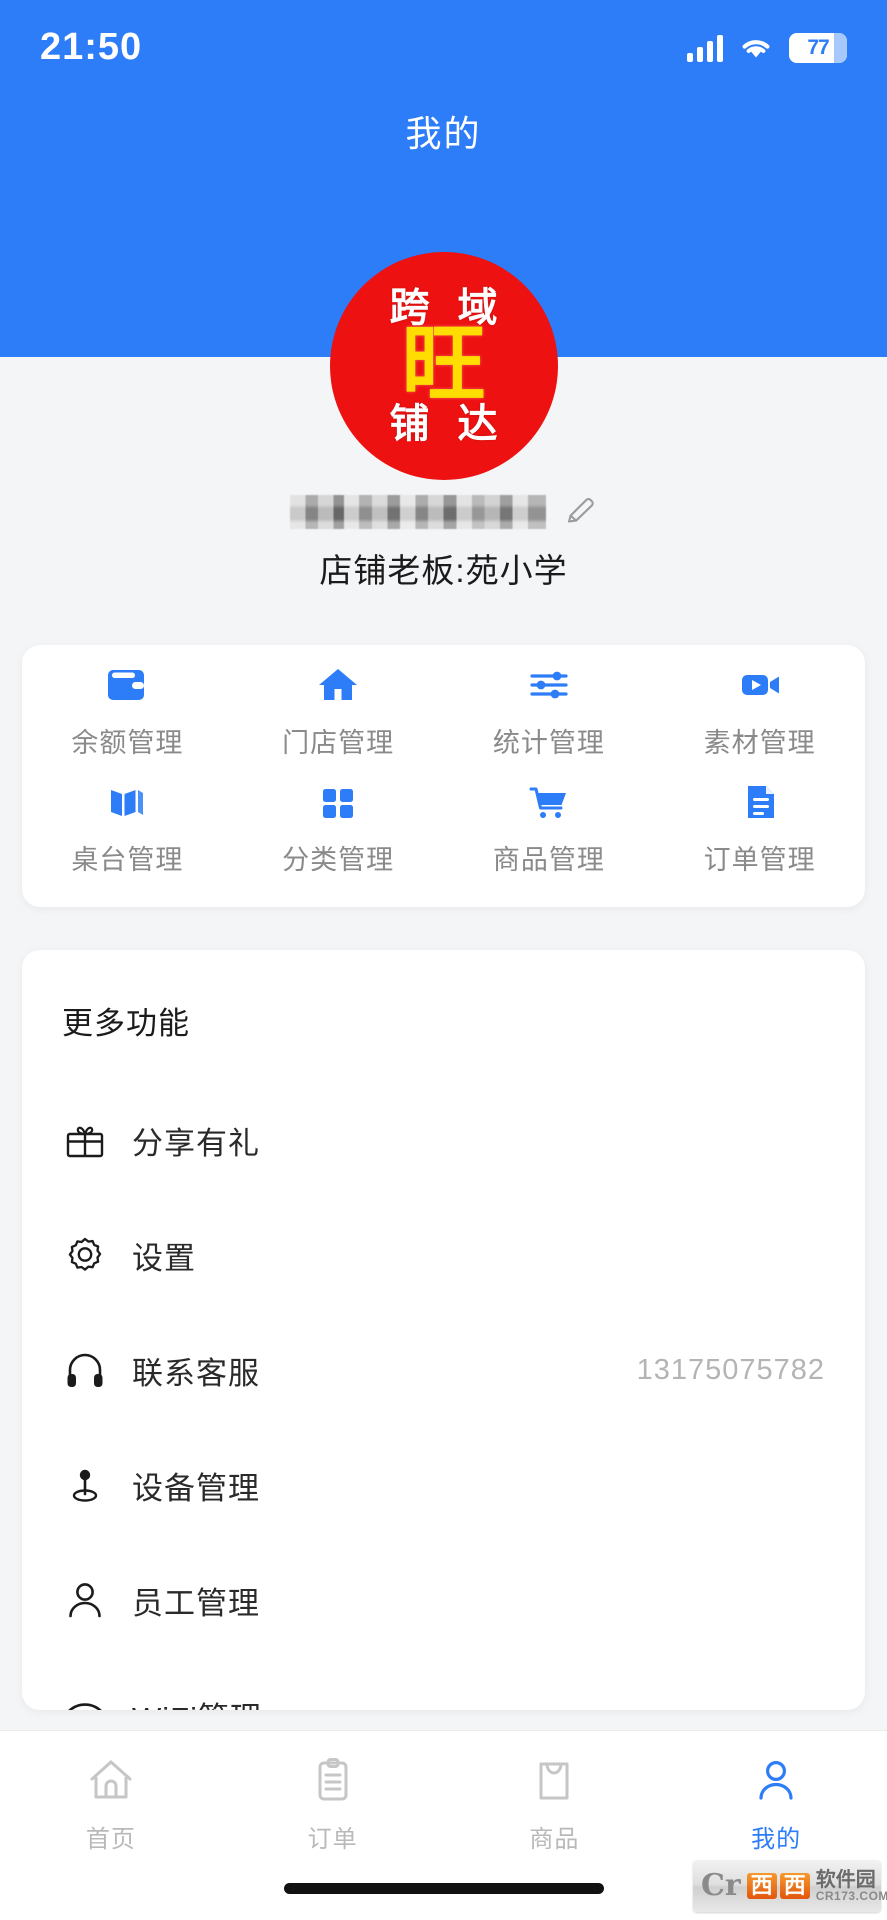 The image size is (887, 1920). I want to click on grid-label: 订单管理, so click(759, 860).